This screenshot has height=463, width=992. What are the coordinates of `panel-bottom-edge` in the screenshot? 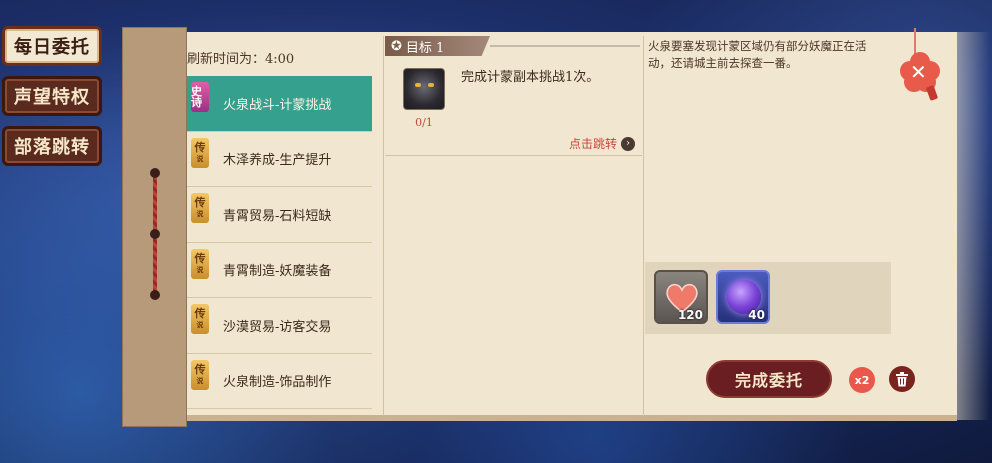 It's located at (572, 418).